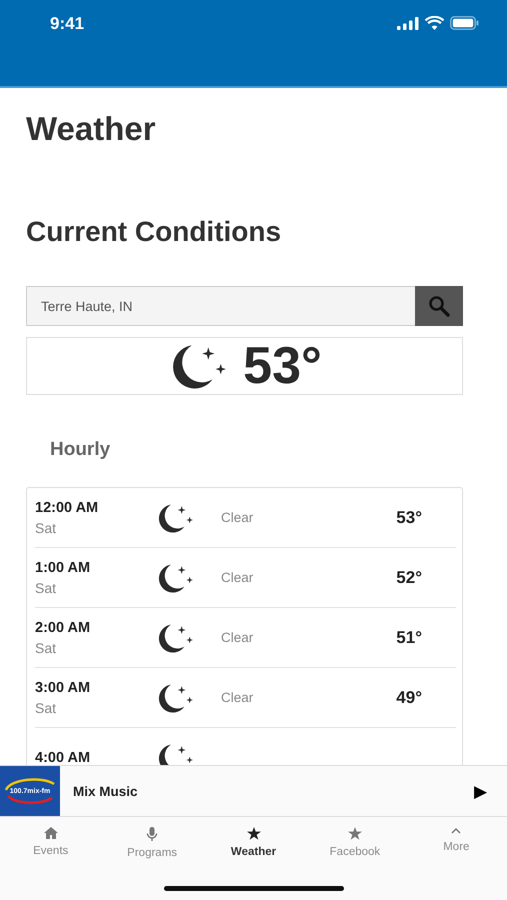  Describe the element at coordinates (480, 791) in the screenshot. I see `play-button: ▶` at that location.